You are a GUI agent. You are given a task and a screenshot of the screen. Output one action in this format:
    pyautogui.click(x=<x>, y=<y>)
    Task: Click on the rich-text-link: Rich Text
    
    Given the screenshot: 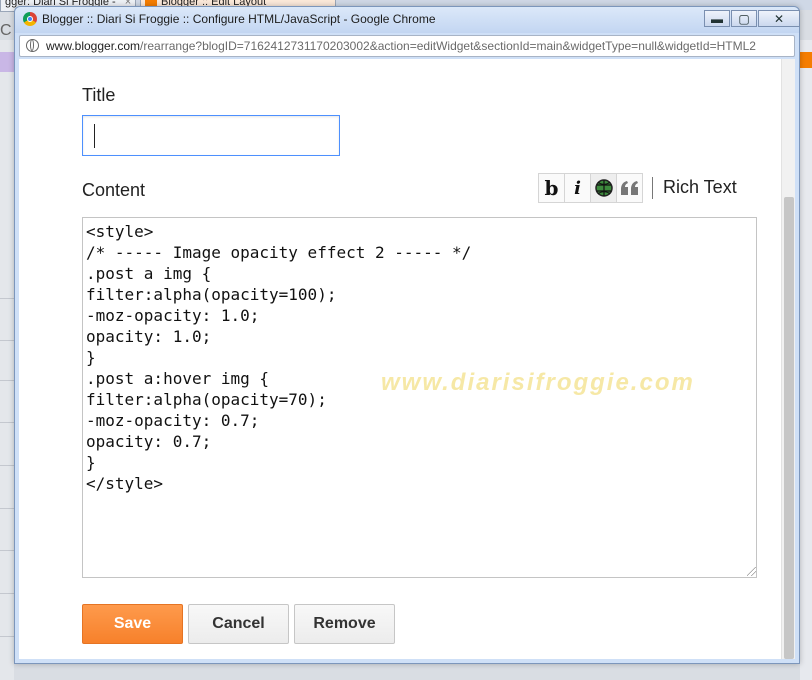 What is the action you would take?
    pyautogui.click(x=700, y=188)
    